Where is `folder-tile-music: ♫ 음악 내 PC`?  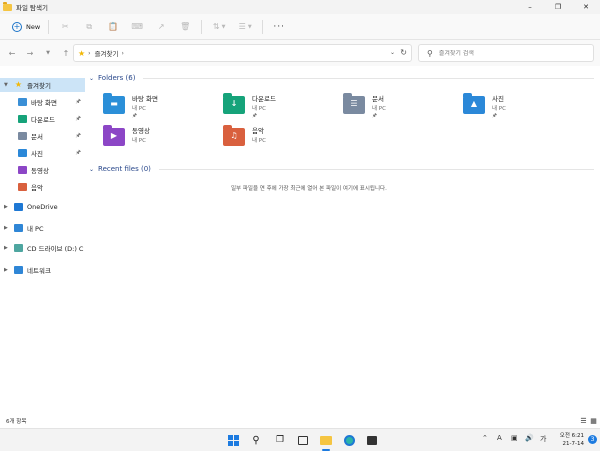 folder-tile-music: ♫ 음악 내 PC is located at coordinates (278, 139).